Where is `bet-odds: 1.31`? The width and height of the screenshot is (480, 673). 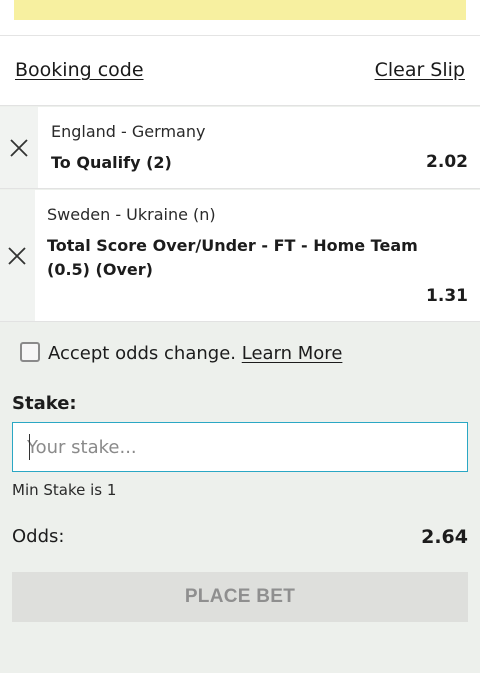
bet-odds: 1.31 is located at coordinates (447, 296).